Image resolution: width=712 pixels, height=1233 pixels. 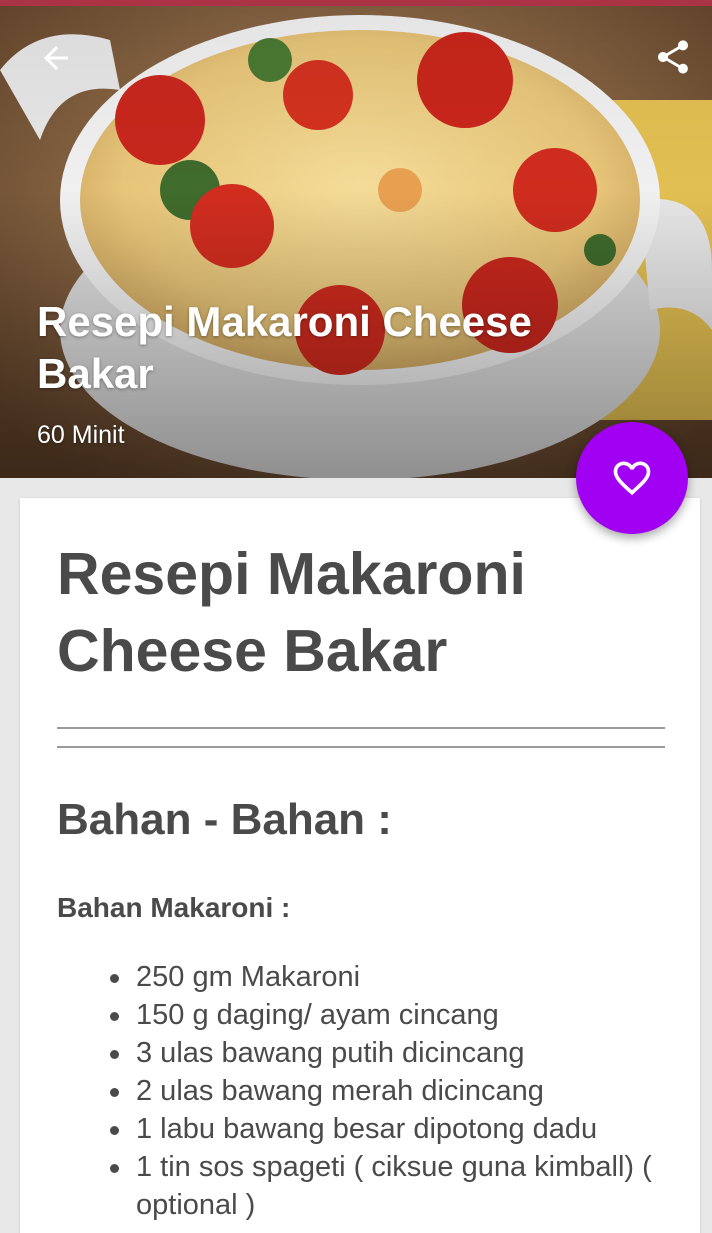 I want to click on list-item: 250 gm Makaroni, so click(x=389, y=977).